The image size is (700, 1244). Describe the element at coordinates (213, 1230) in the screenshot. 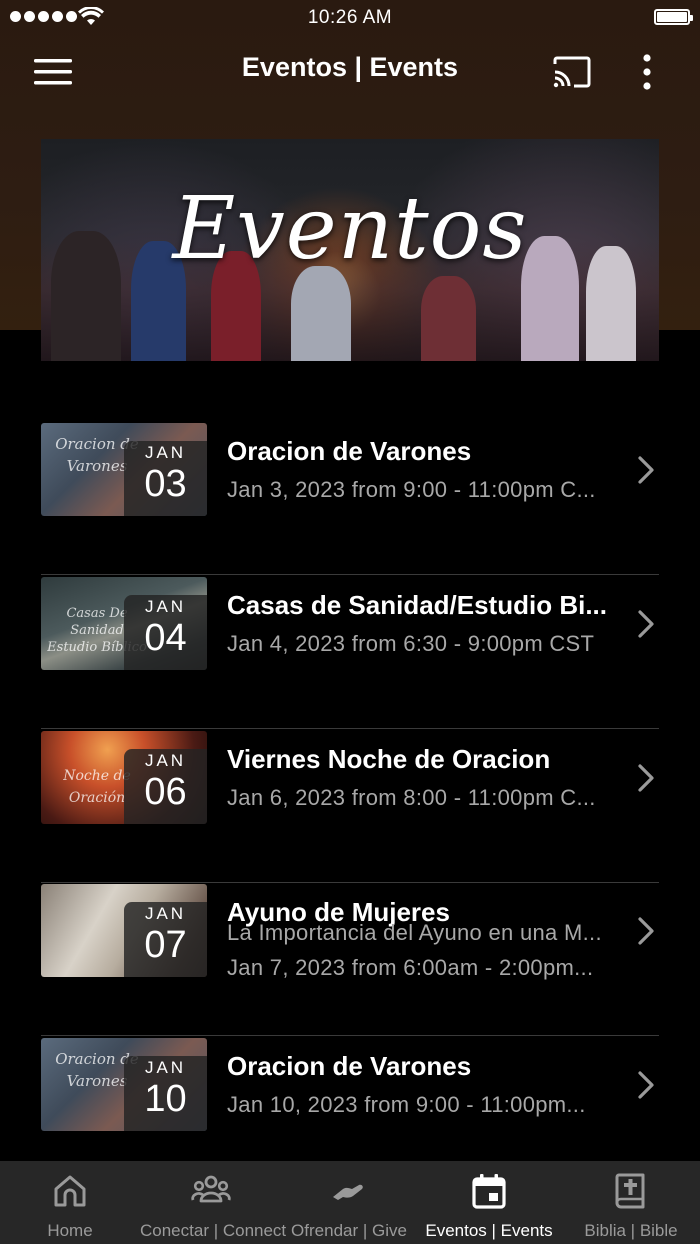

I see `tab-label: Conectar | Connect` at that location.